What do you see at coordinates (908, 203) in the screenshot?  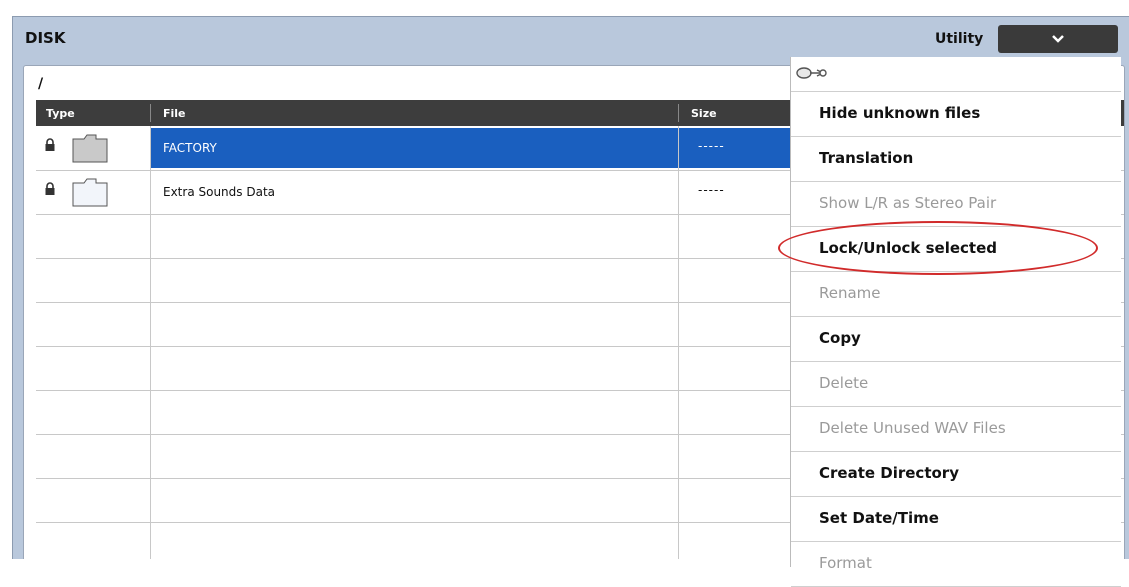 I see `menu-item-label: Show L/R as Stereo Pair` at bounding box center [908, 203].